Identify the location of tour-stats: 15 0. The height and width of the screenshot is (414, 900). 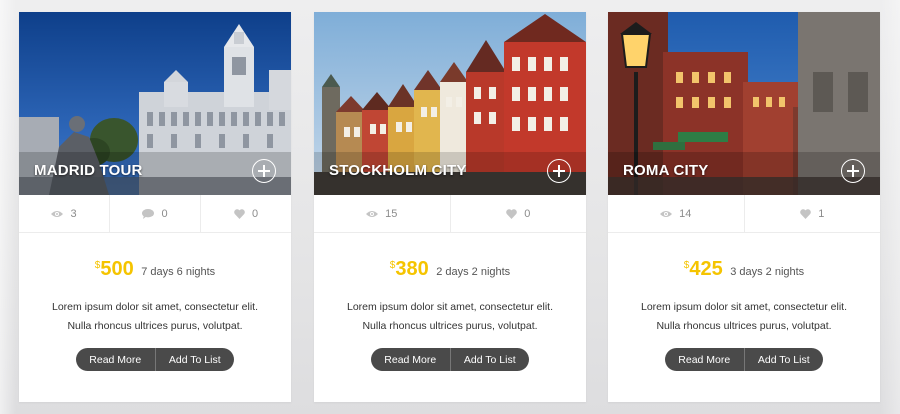
(450, 214).